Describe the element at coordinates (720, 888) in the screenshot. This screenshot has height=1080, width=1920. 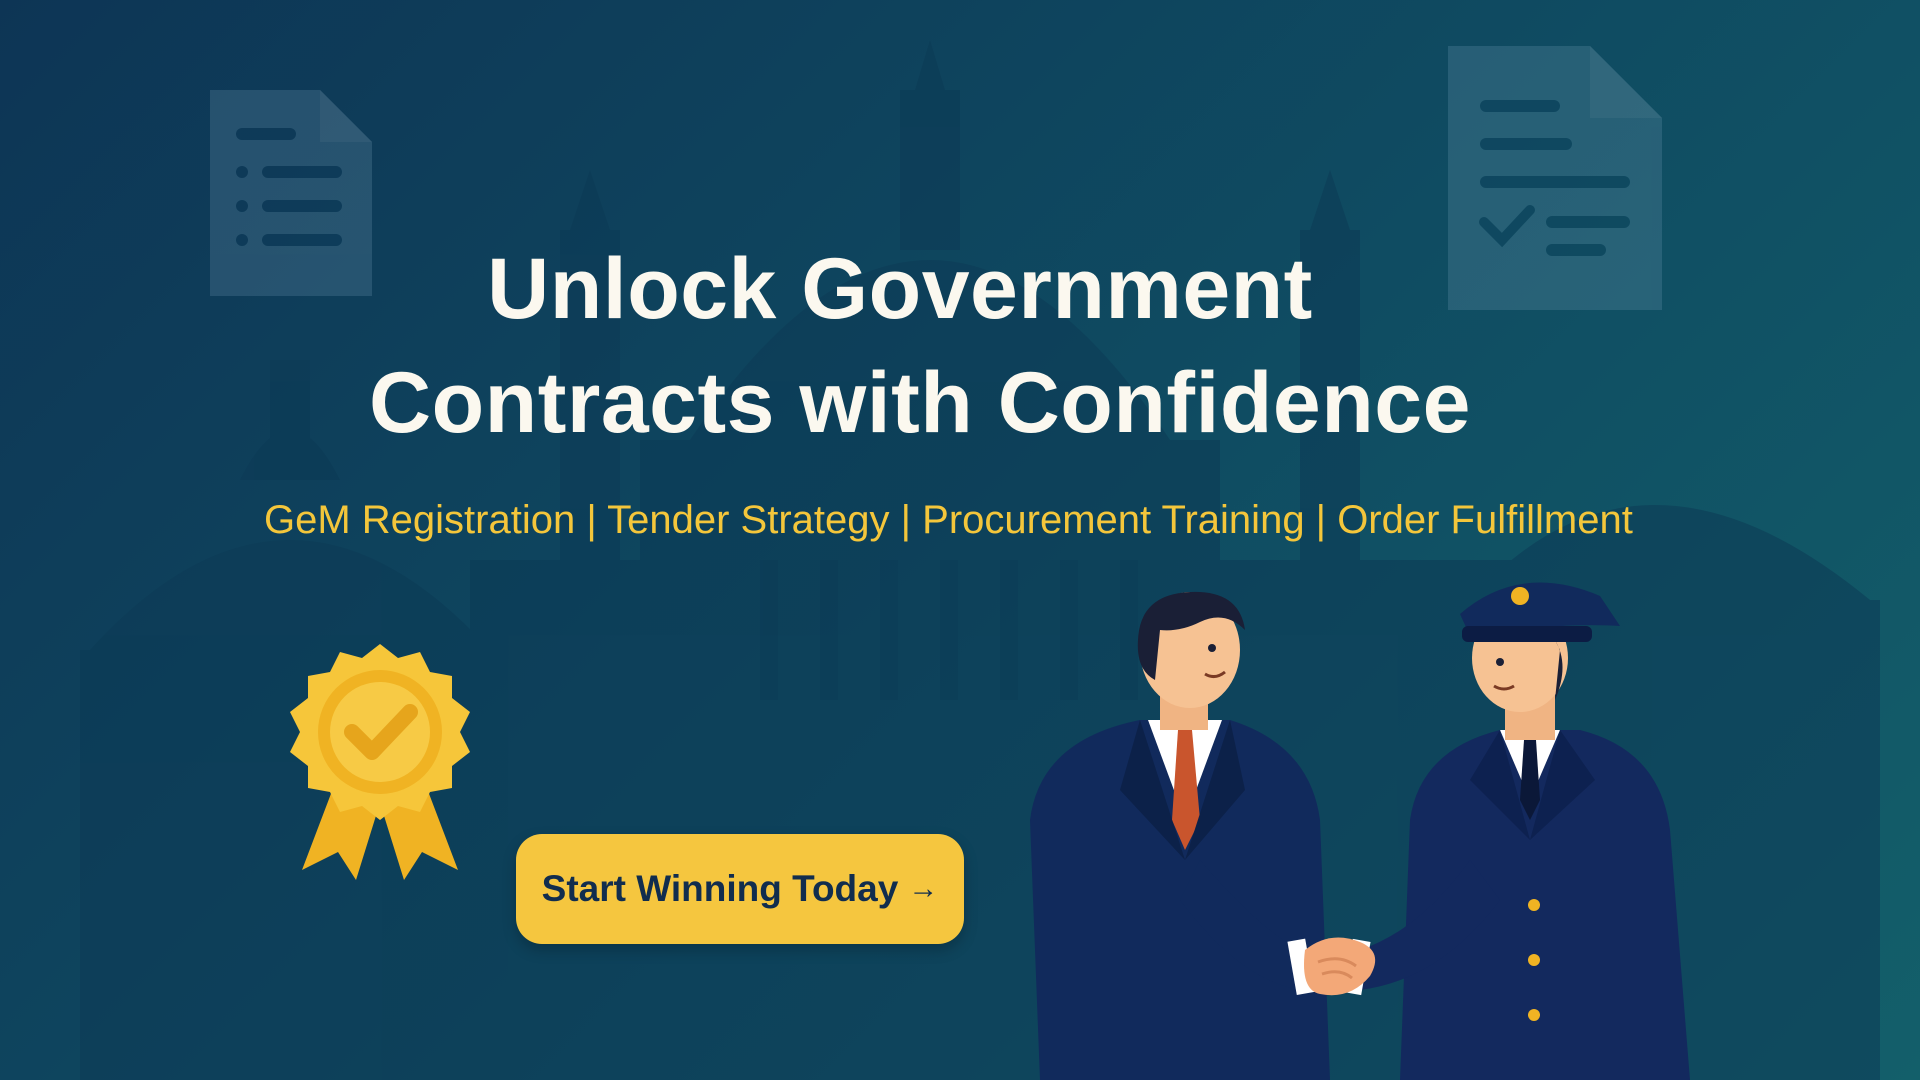
I see `cta-label: Start Winning Today` at that location.